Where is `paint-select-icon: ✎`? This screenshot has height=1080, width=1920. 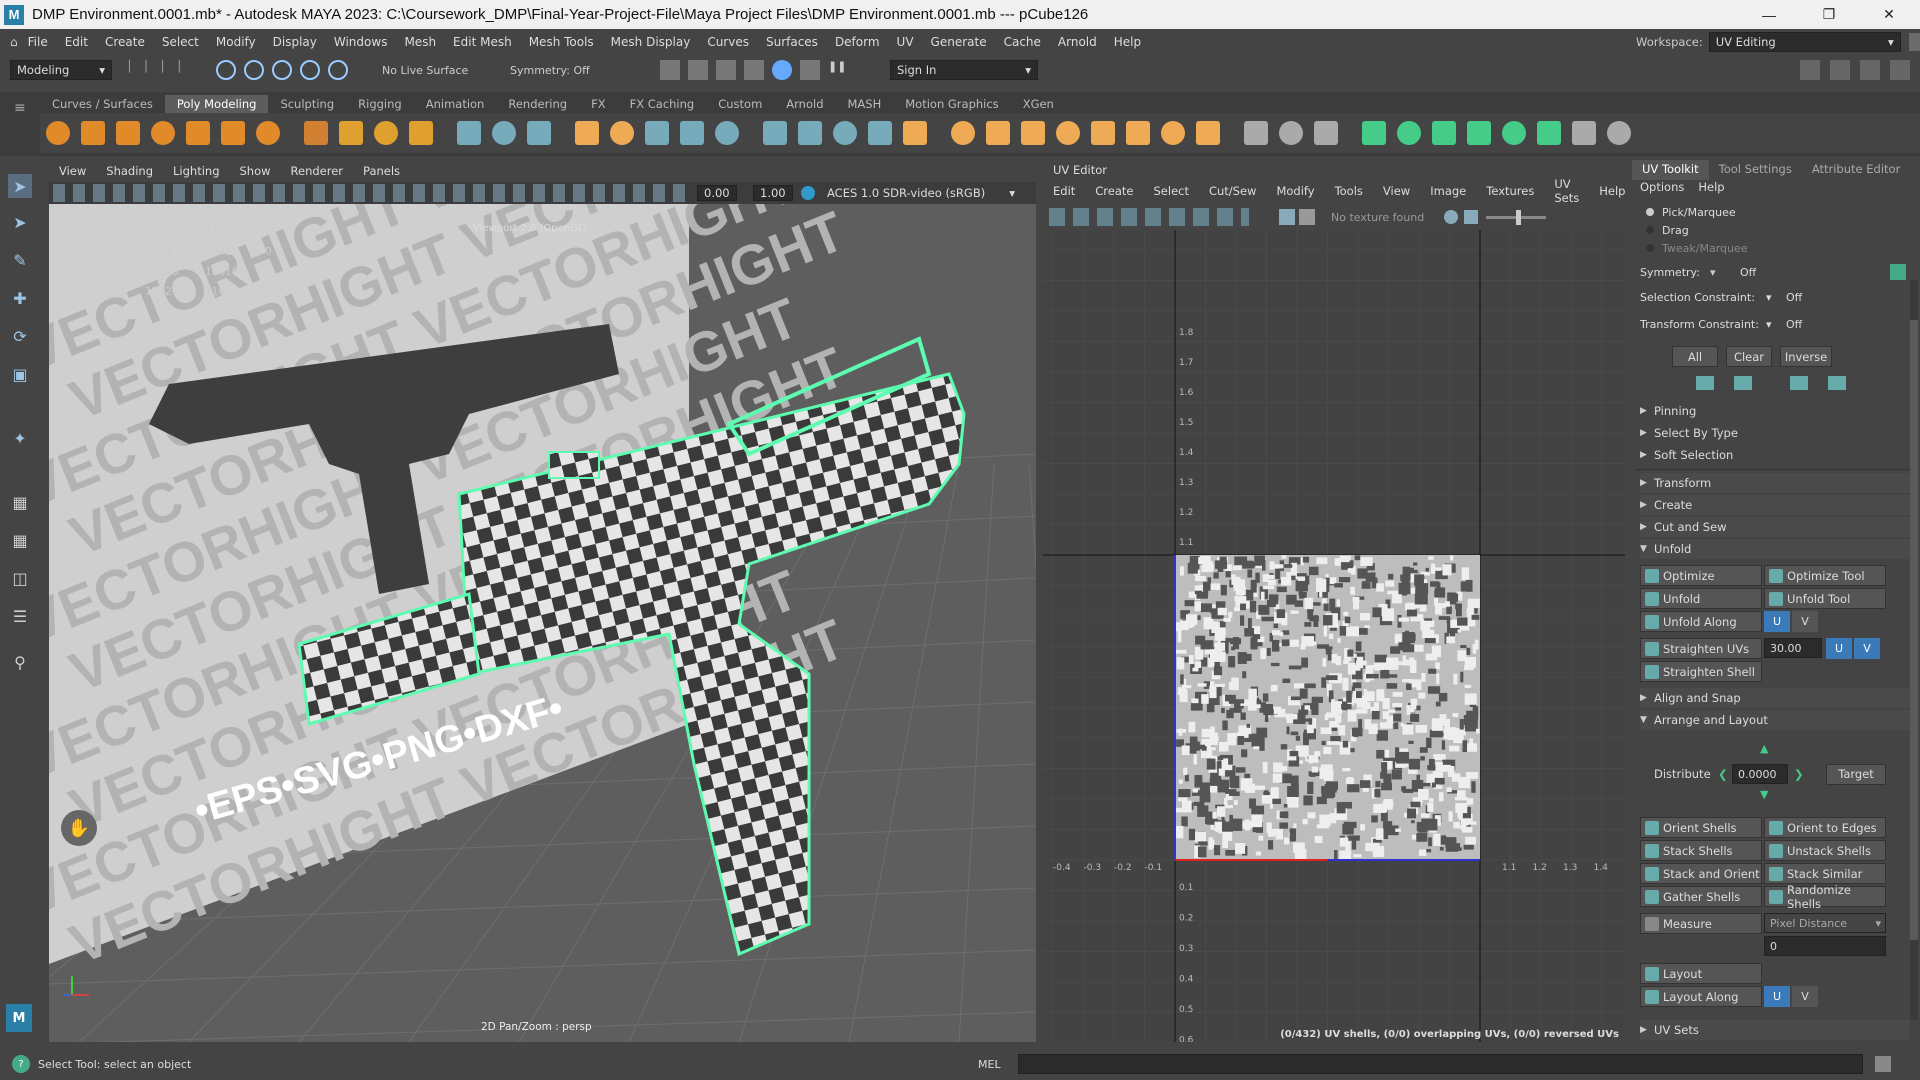
paint-select-icon: ✎ is located at coordinates (20, 260).